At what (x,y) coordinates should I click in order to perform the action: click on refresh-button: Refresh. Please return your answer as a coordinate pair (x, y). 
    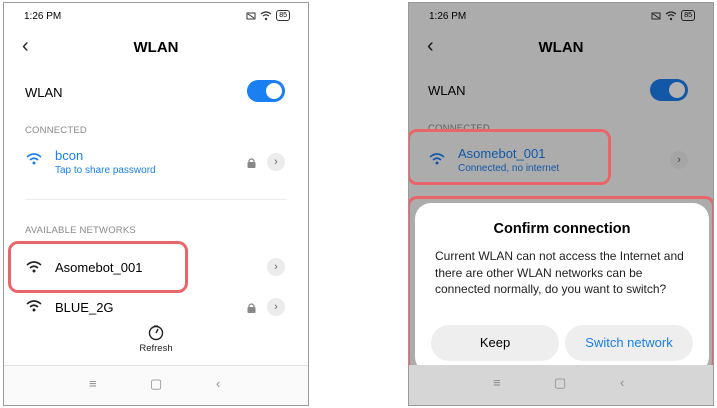
    Looking at the image, I should click on (156, 339).